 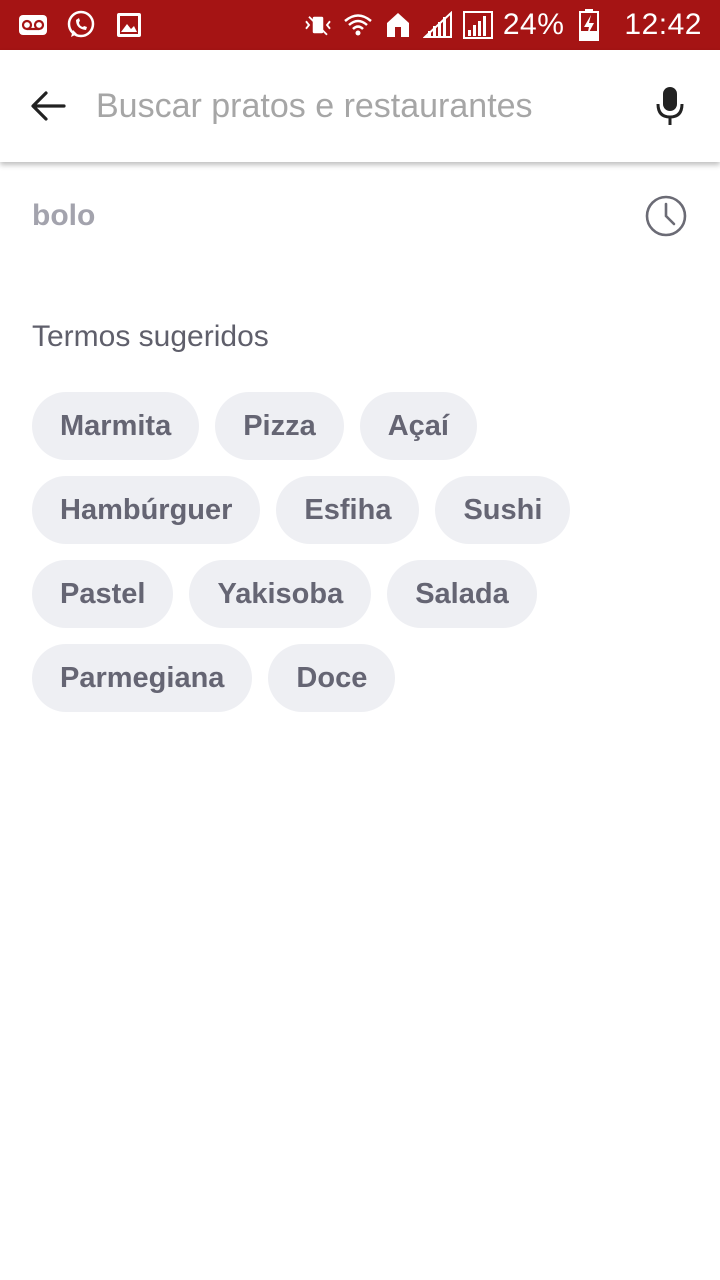 I want to click on battery-charging-icon, so click(x=589, y=25).